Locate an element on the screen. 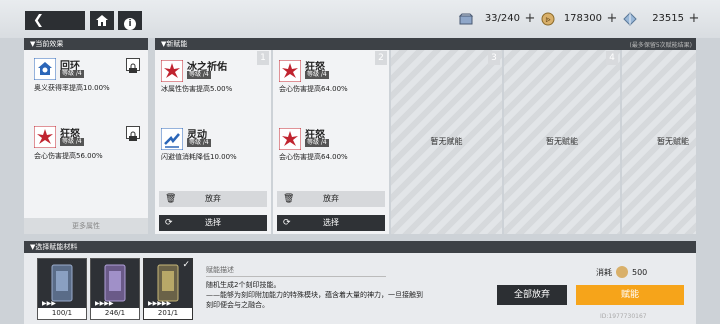  info-button: i is located at coordinates (130, 20).